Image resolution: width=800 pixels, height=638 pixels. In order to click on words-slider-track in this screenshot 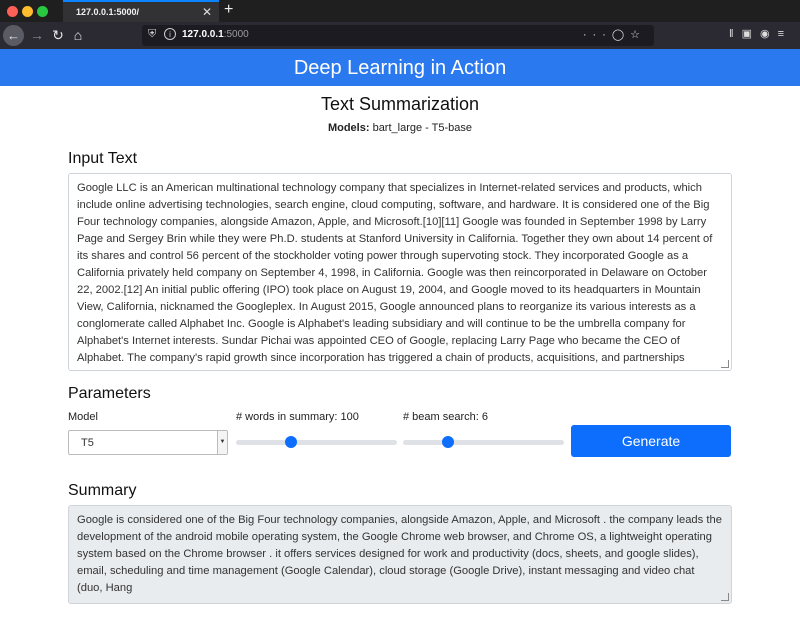, I will do `click(316, 442)`.